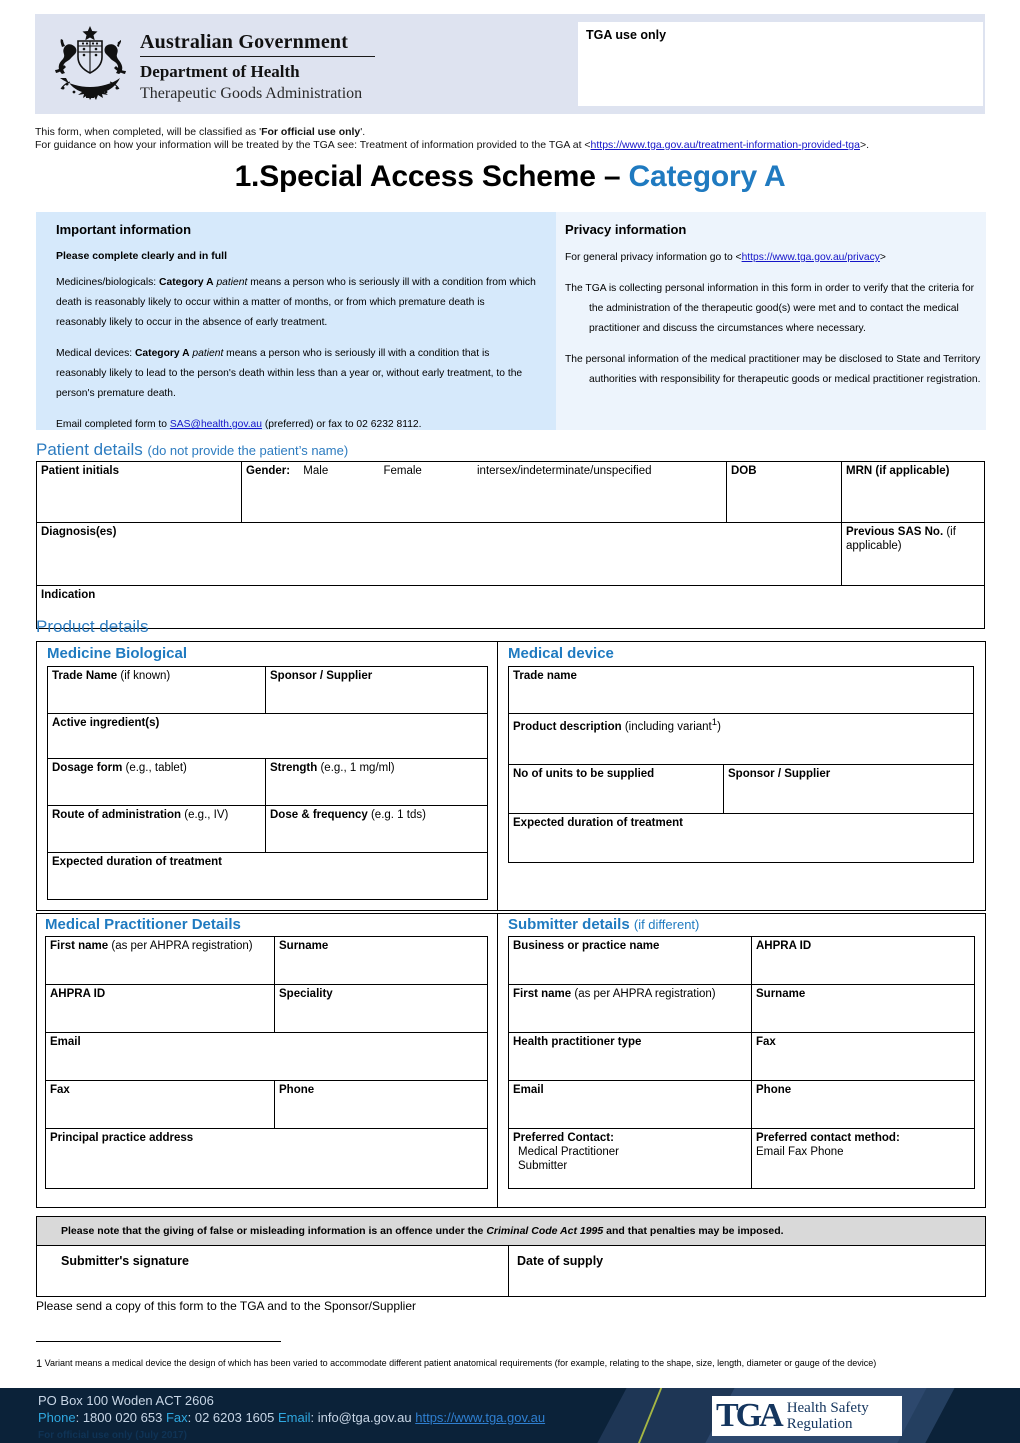 This screenshot has width=1020, height=1443. What do you see at coordinates (273, 1271) in the screenshot?
I see `submitter-signature-cell: Submitter's signature` at bounding box center [273, 1271].